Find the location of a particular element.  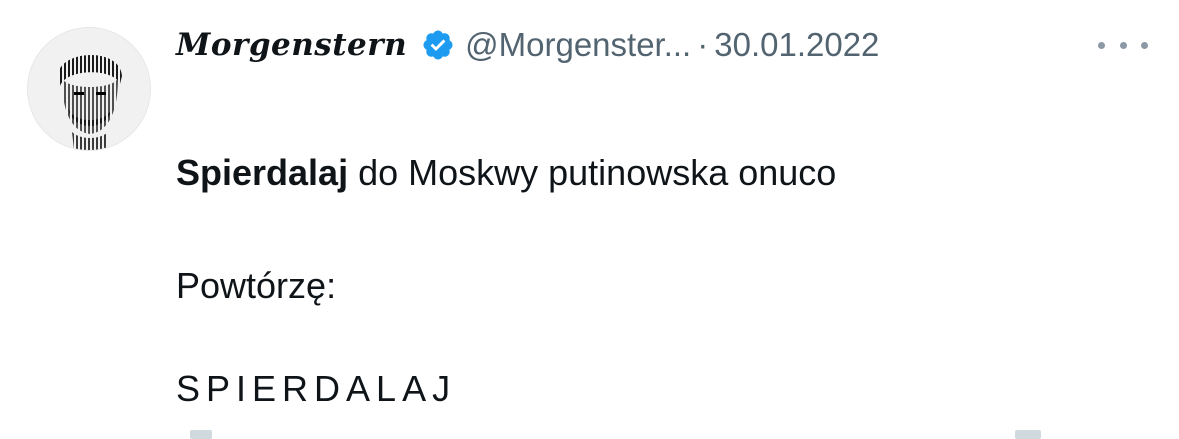

share-icon is located at coordinates (1028, 434).